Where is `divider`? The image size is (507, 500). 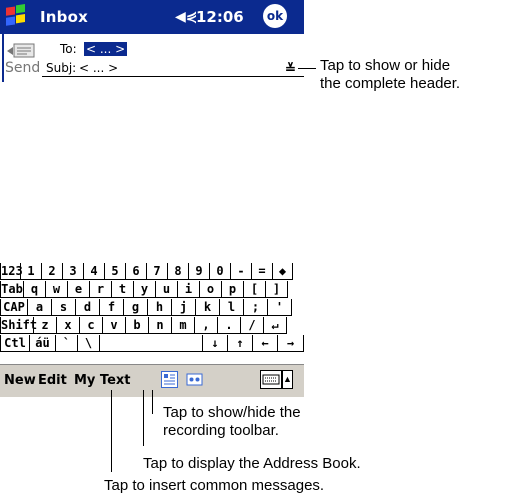 divider is located at coordinates (3, 56).